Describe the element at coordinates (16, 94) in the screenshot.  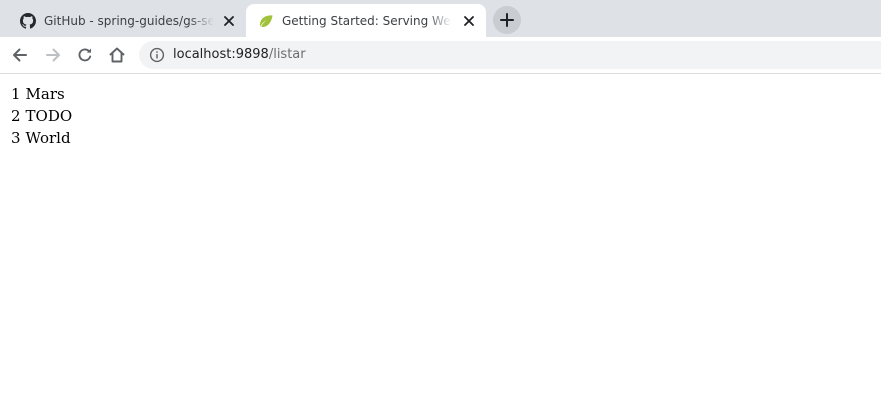
I see `item-id: 1` at that location.